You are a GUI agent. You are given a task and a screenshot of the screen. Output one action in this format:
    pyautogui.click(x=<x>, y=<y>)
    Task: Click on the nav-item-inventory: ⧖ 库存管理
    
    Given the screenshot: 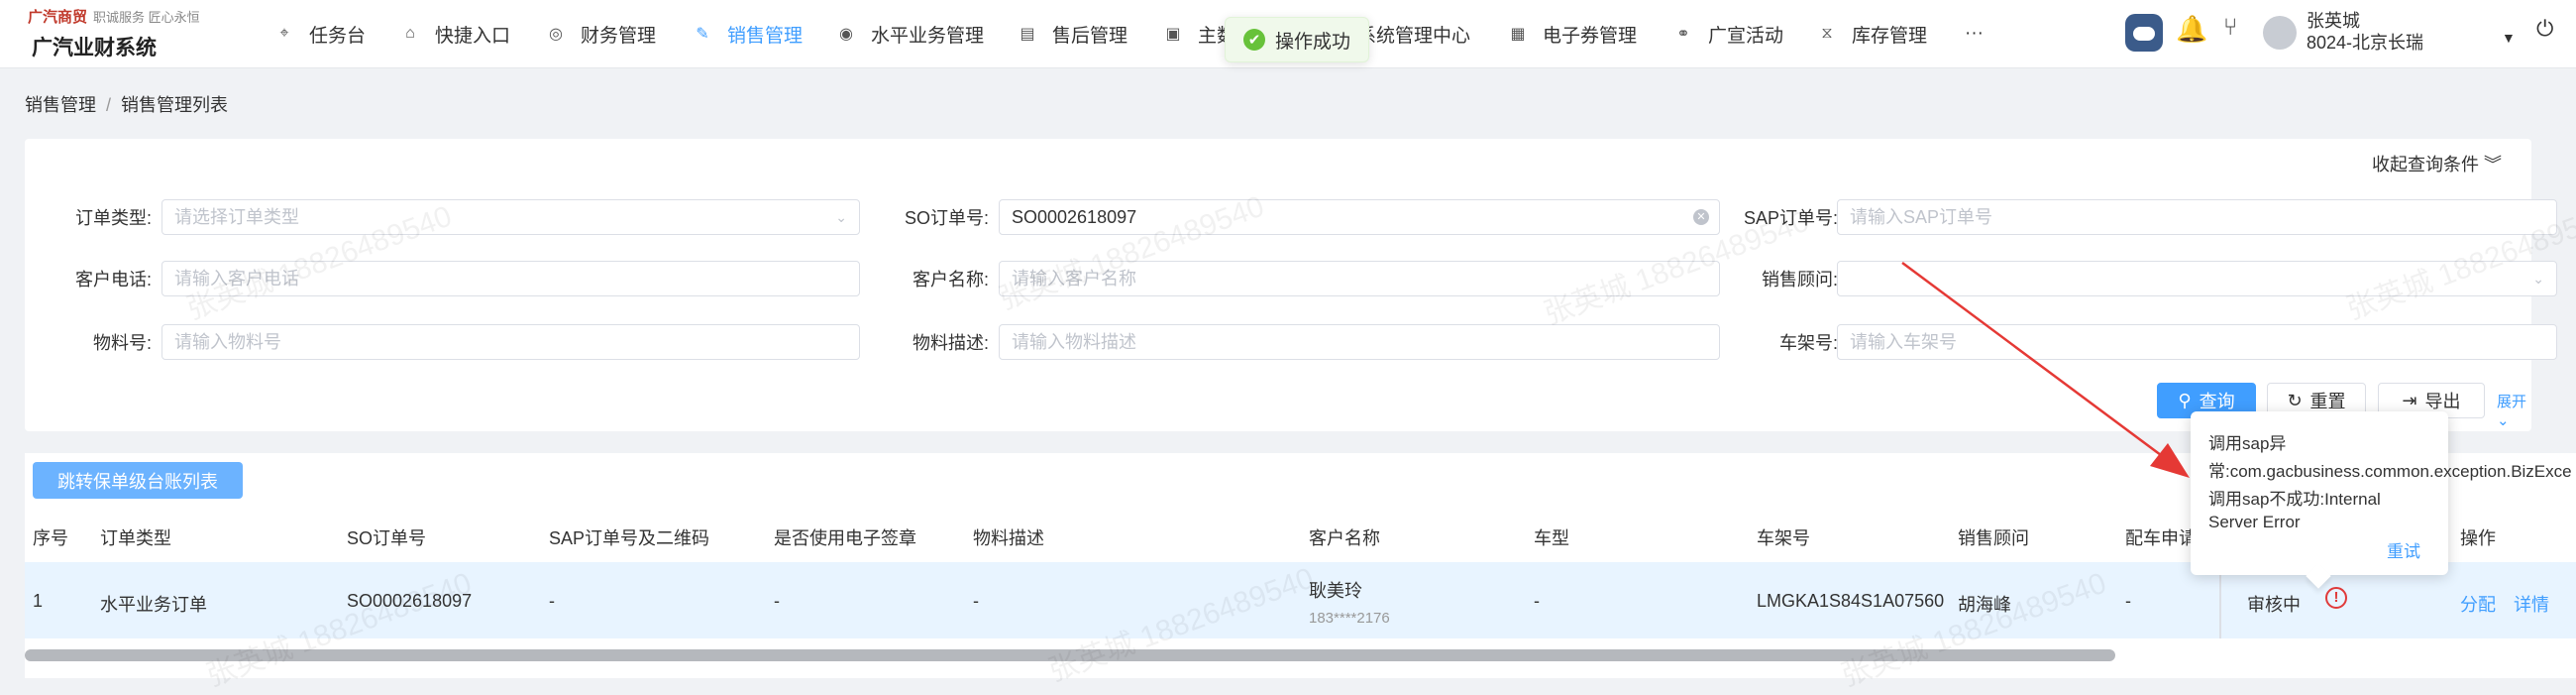 What is the action you would take?
    pyautogui.click(x=1873, y=34)
    